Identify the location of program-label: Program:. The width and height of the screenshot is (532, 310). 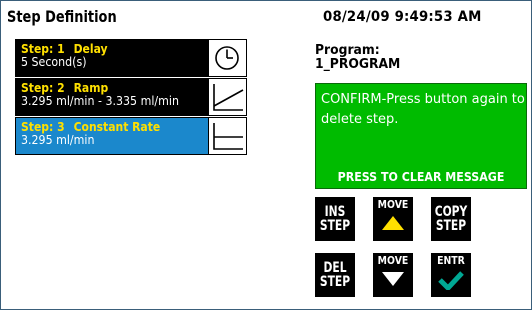
(347, 50).